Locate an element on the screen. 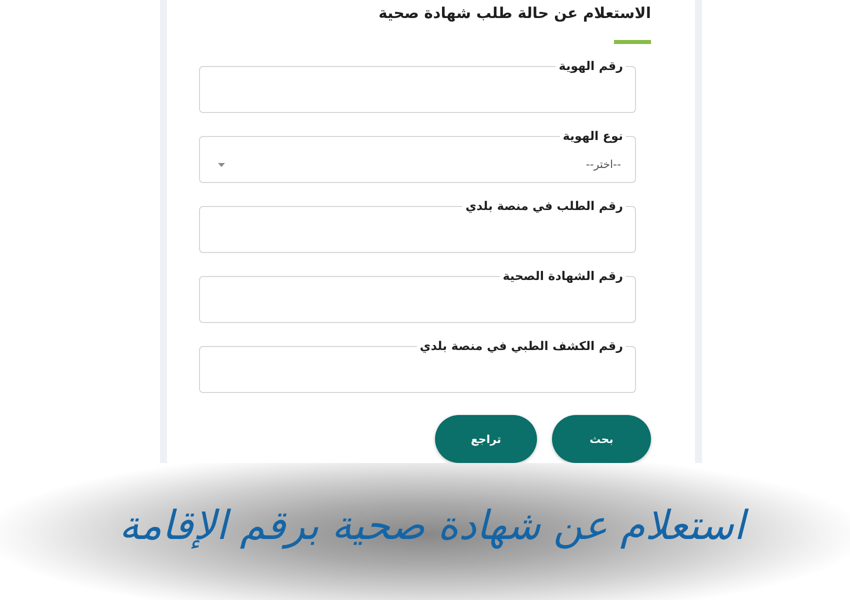 This screenshot has width=850, height=600. form-title: الاستعلام عن حالة طلب شهادة صحية is located at coordinates (514, 13).